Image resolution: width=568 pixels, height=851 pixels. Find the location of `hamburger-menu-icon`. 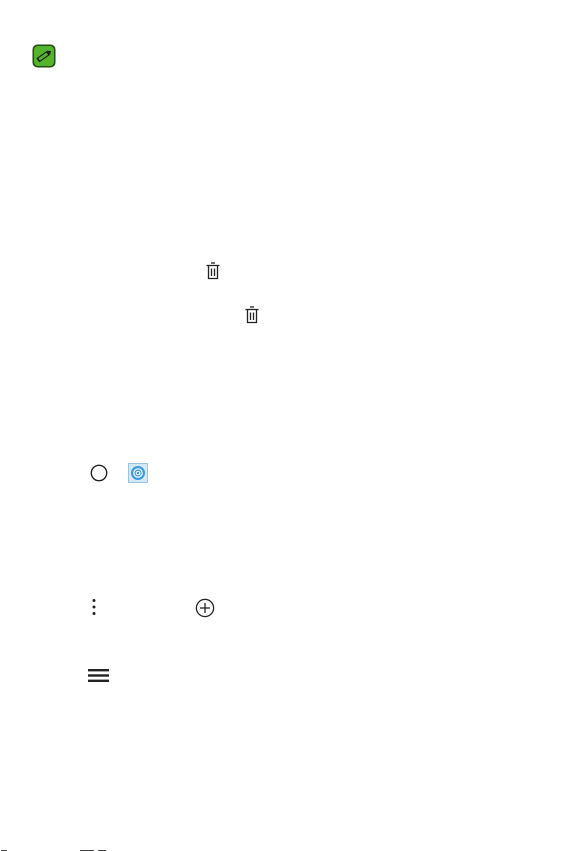

hamburger-menu-icon is located at coordinates (98, 675).